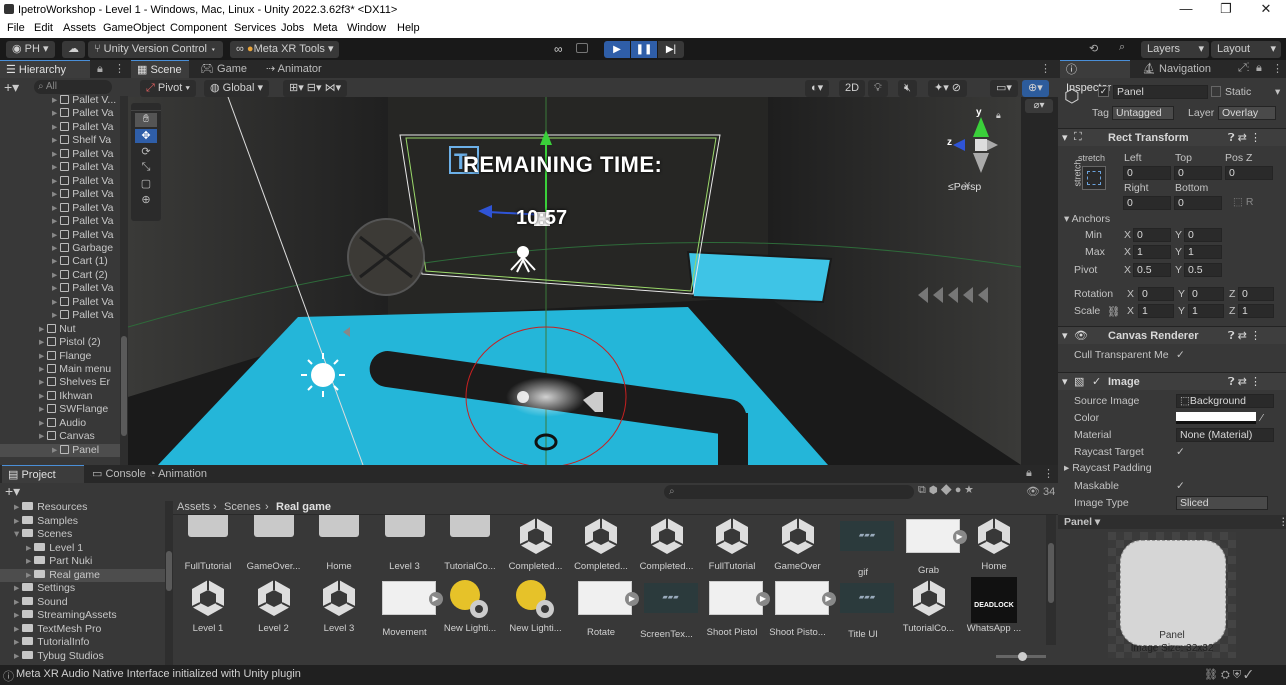  I want to click on folder-tree-item: ▸ TutorialInfo, so click(82, 643).